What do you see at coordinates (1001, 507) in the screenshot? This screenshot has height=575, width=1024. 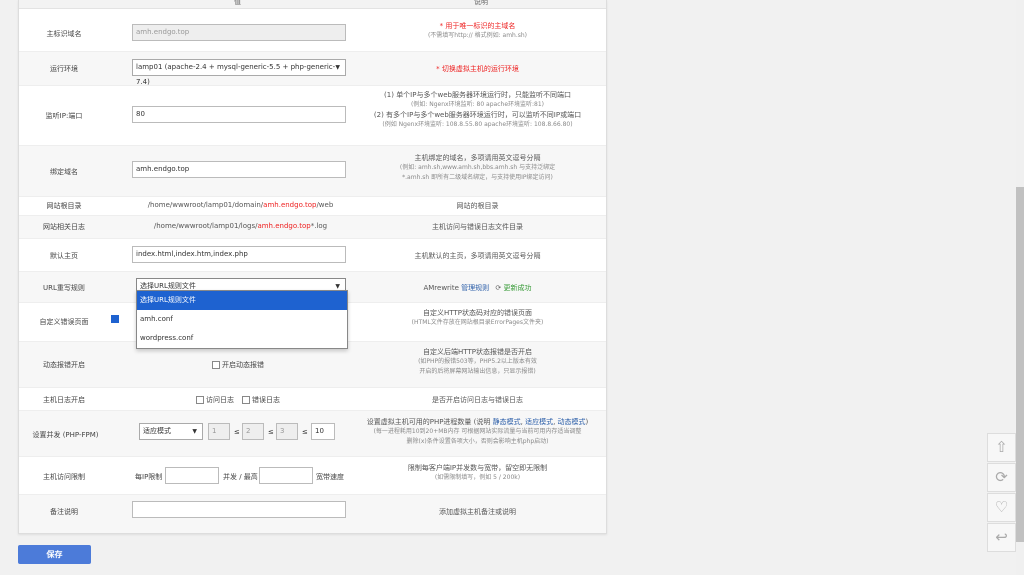 I see `favorite-icon: ♡` at bounding box center [1001, 507].